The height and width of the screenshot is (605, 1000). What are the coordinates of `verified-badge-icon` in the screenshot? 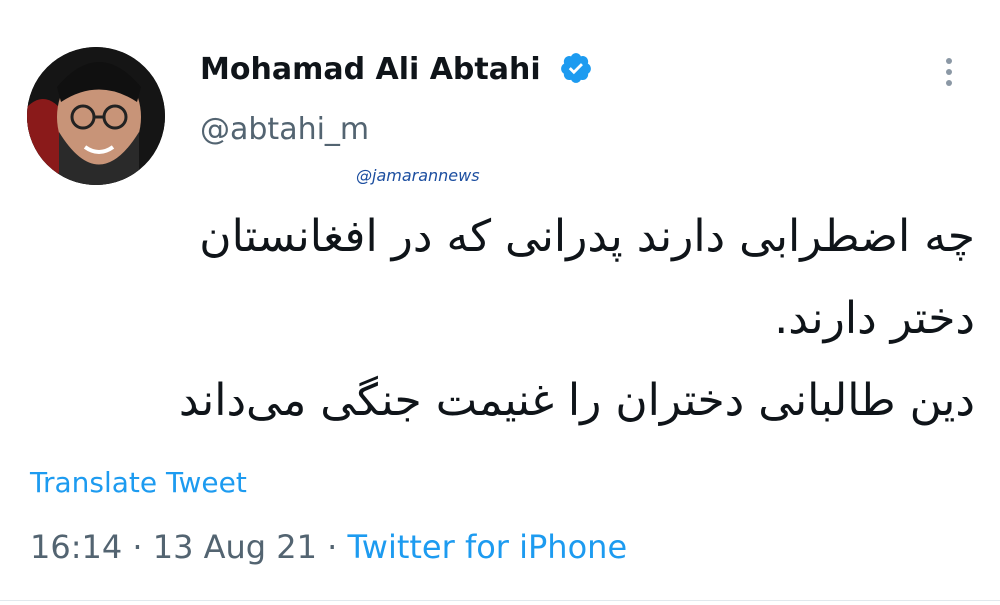 It's located at (576, 67).